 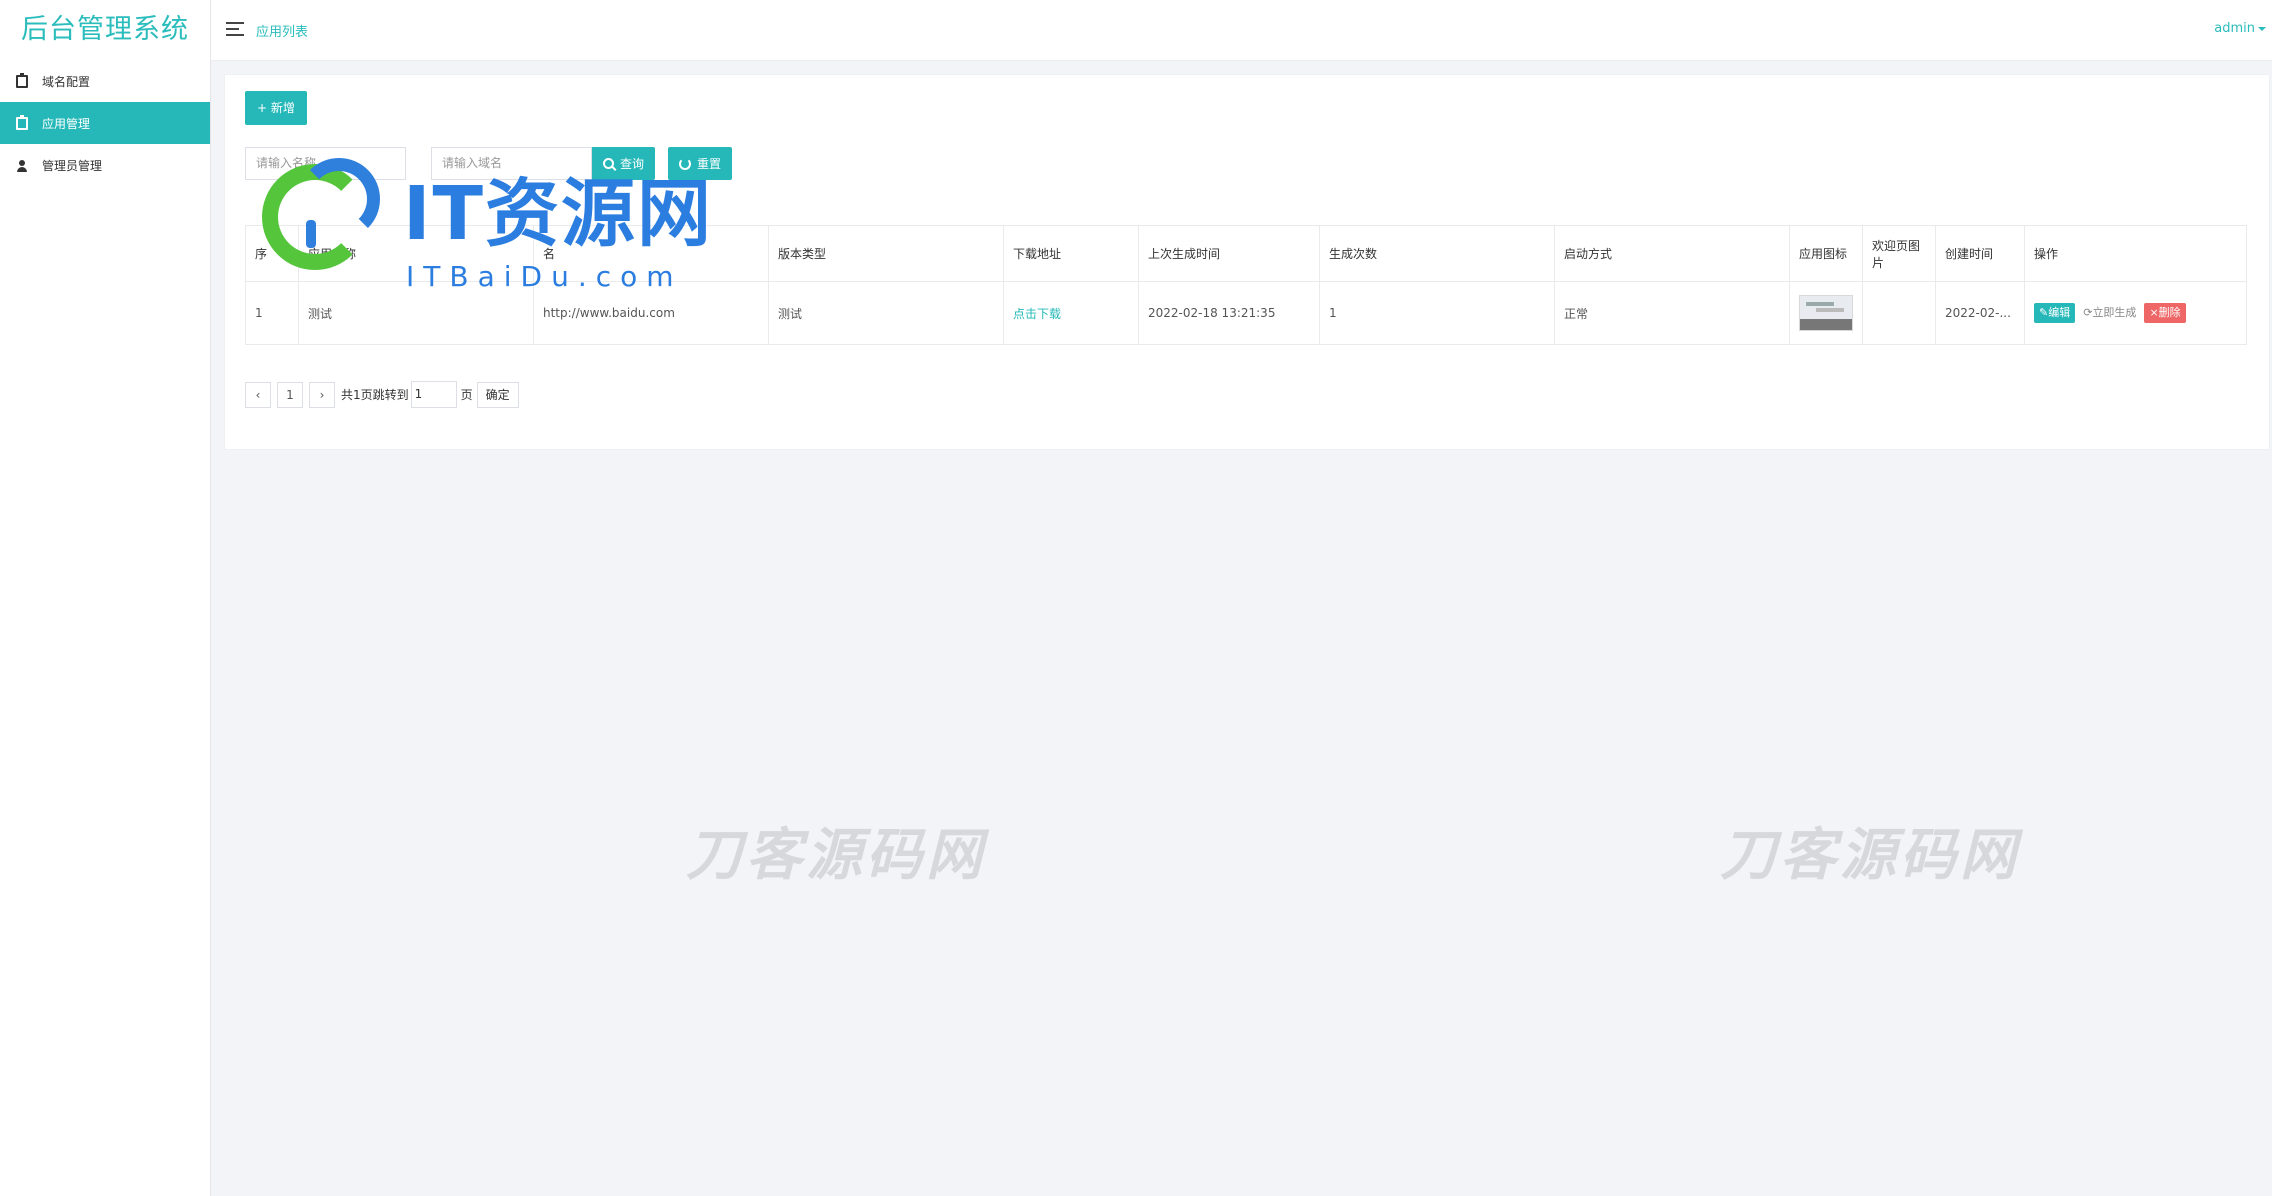 I want to click on cell-download: 点击下载, so click(x=1071, y=313).